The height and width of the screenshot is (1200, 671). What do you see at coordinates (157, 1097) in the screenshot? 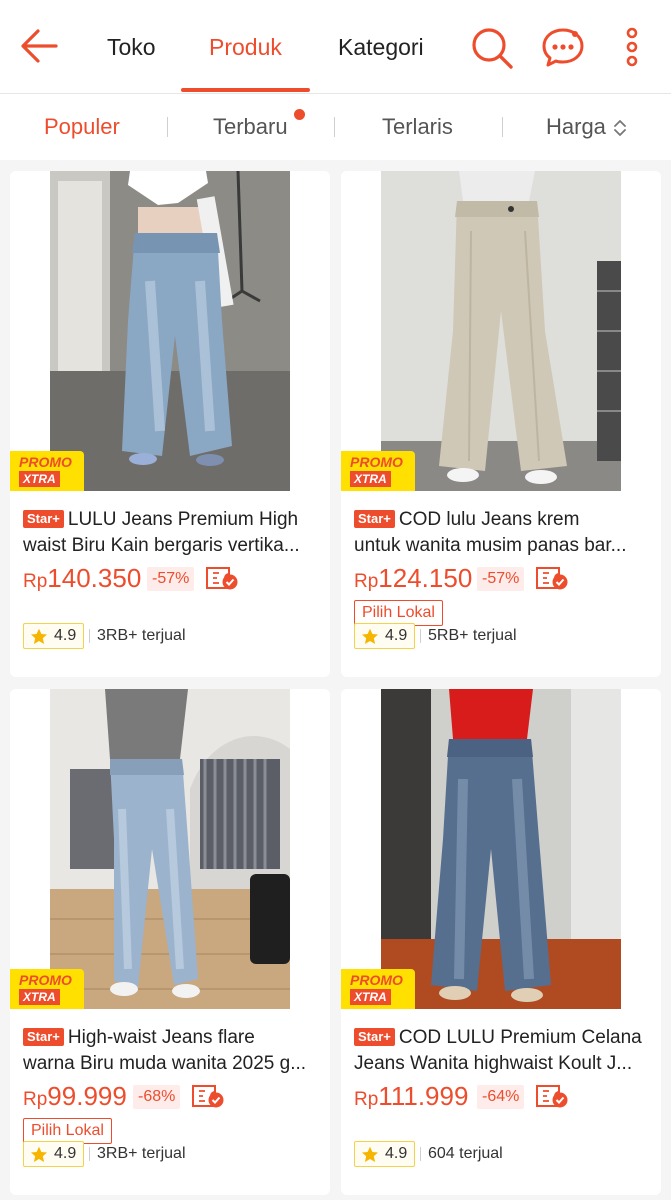
I see `discount-badge: -68%` at bounding box center [157, 1097].